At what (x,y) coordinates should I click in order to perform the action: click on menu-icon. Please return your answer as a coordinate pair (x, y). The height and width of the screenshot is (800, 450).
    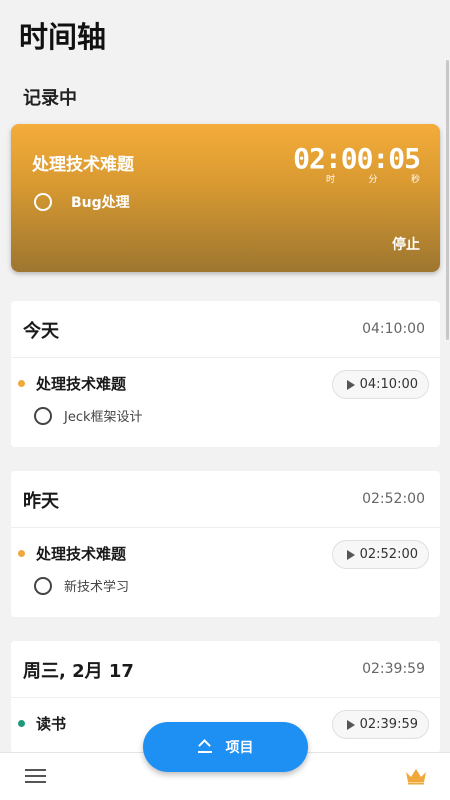
    Looking at the image, I should click on (35, 776).